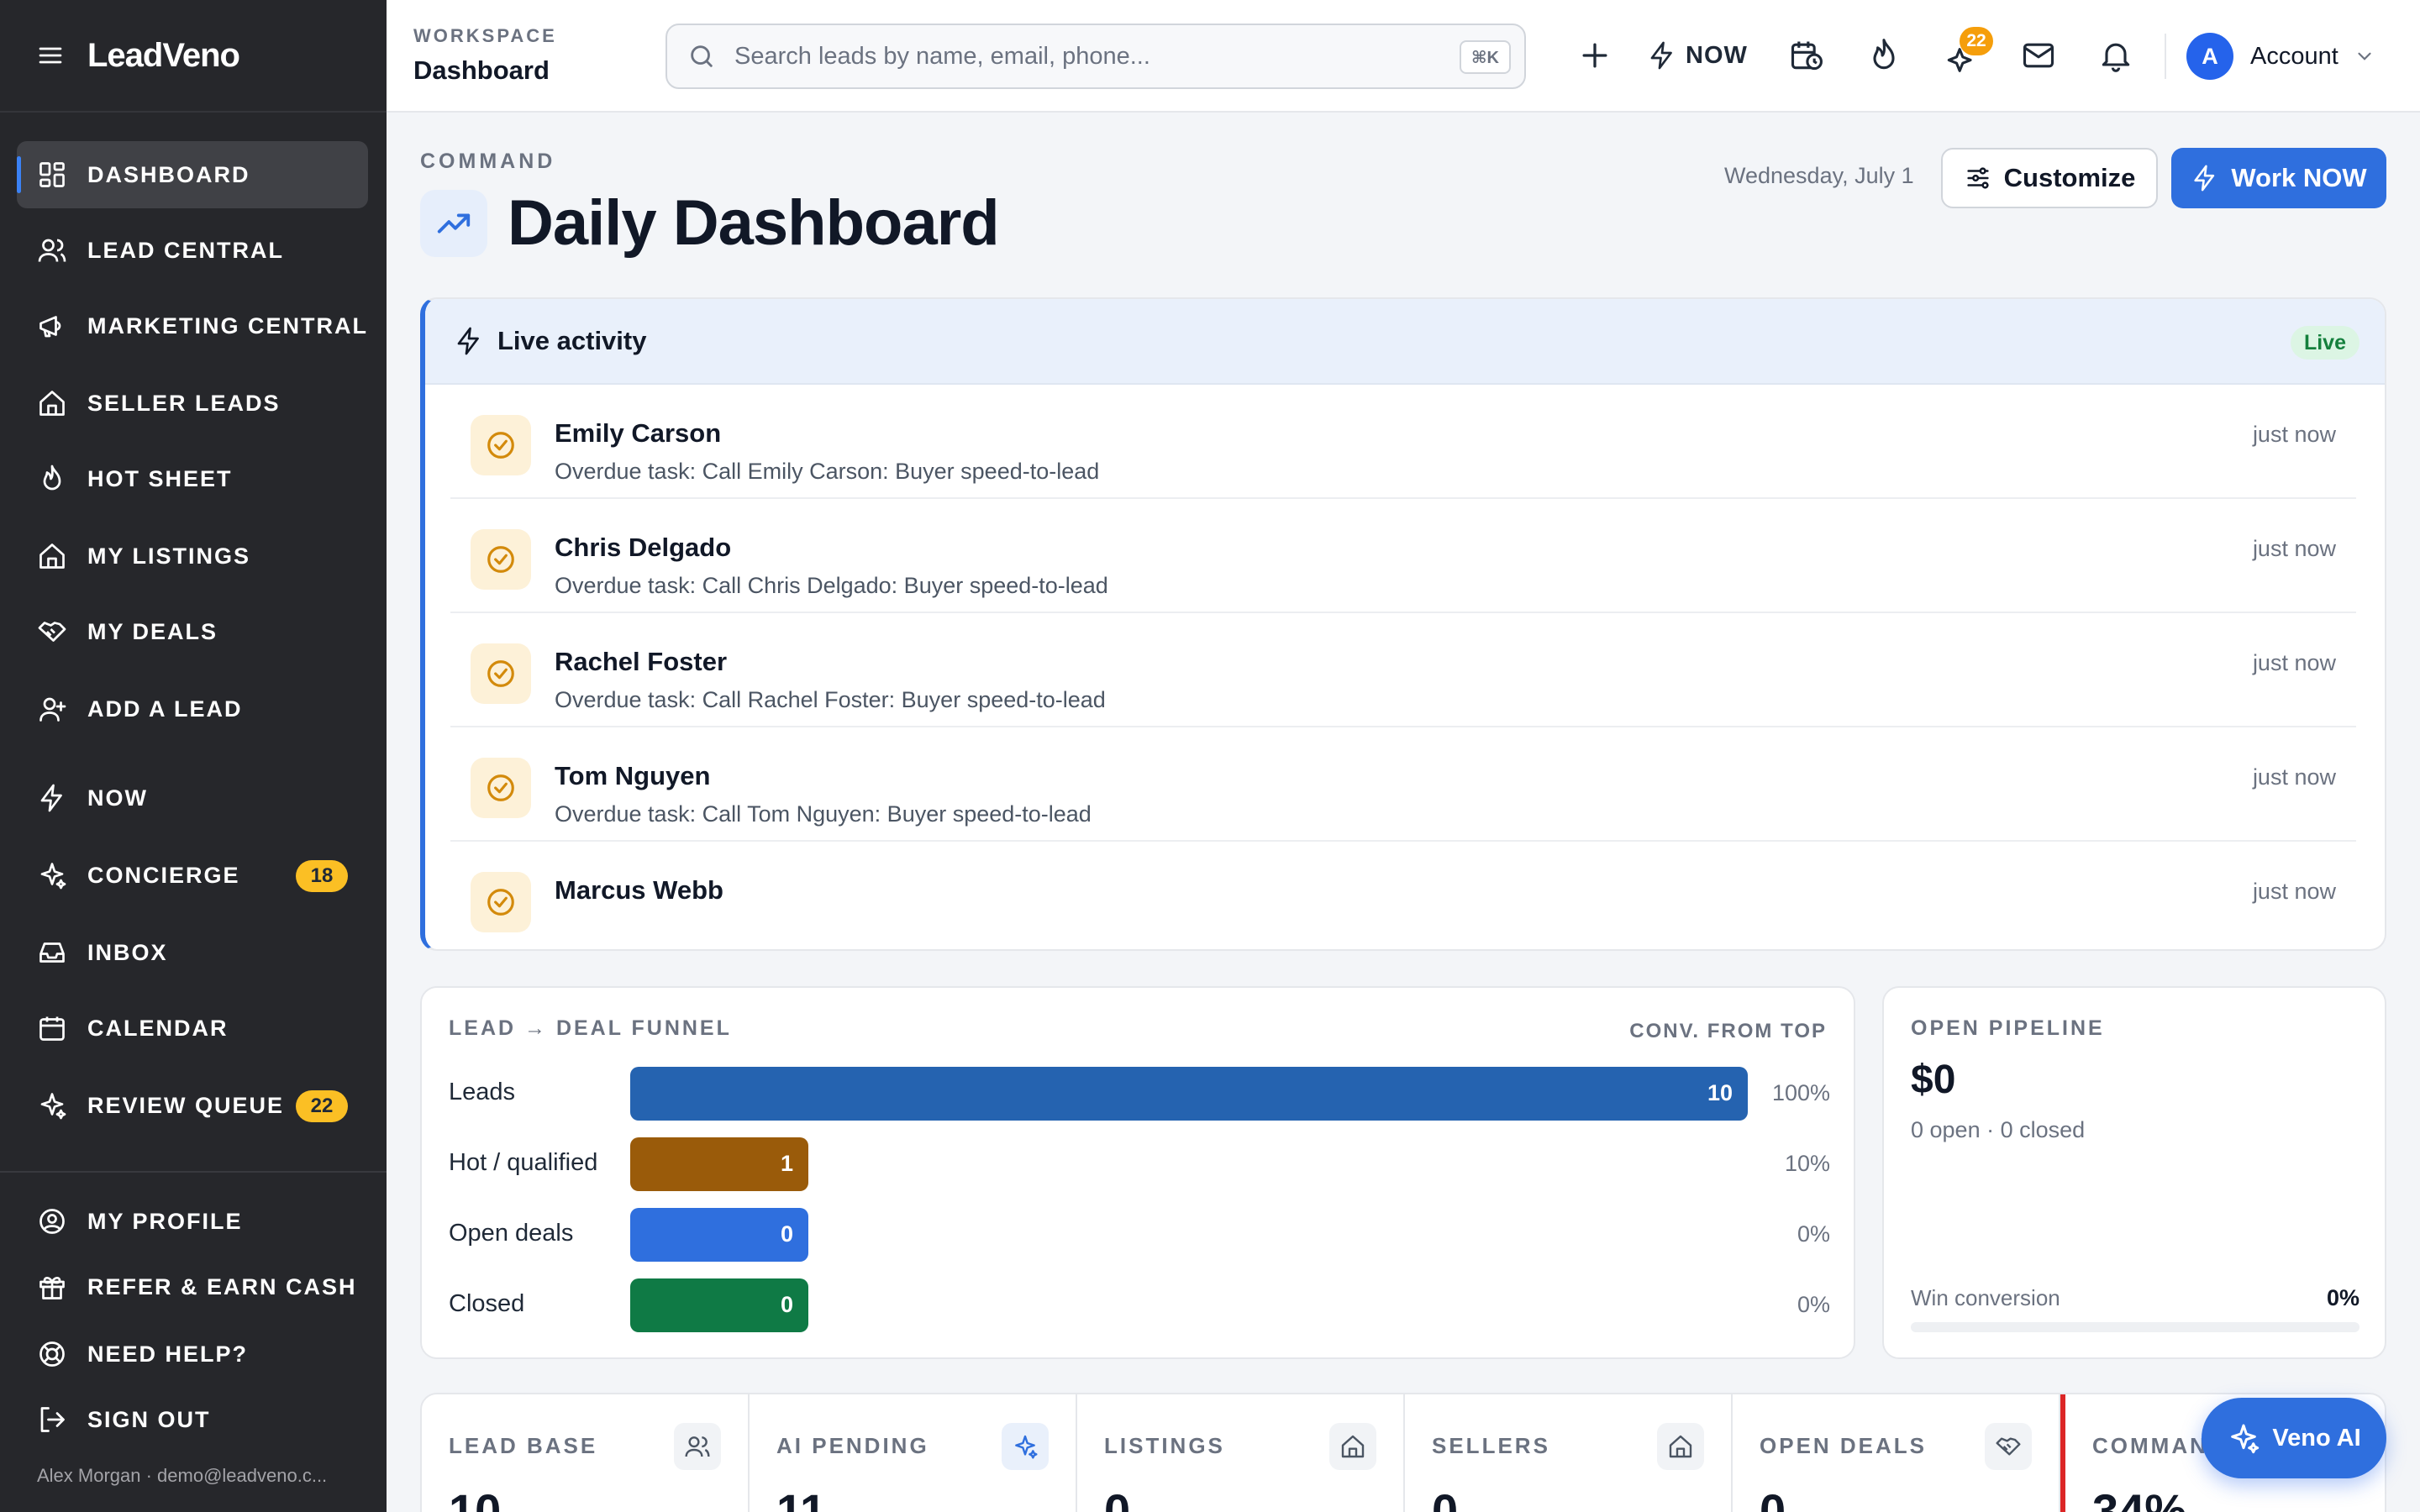 This screenshot has height=1512, width=2420. What do you see at coordinates (2280, 56) in the screenshot?
I see `account-menu: A Account` at bounding box center [2280, 56].